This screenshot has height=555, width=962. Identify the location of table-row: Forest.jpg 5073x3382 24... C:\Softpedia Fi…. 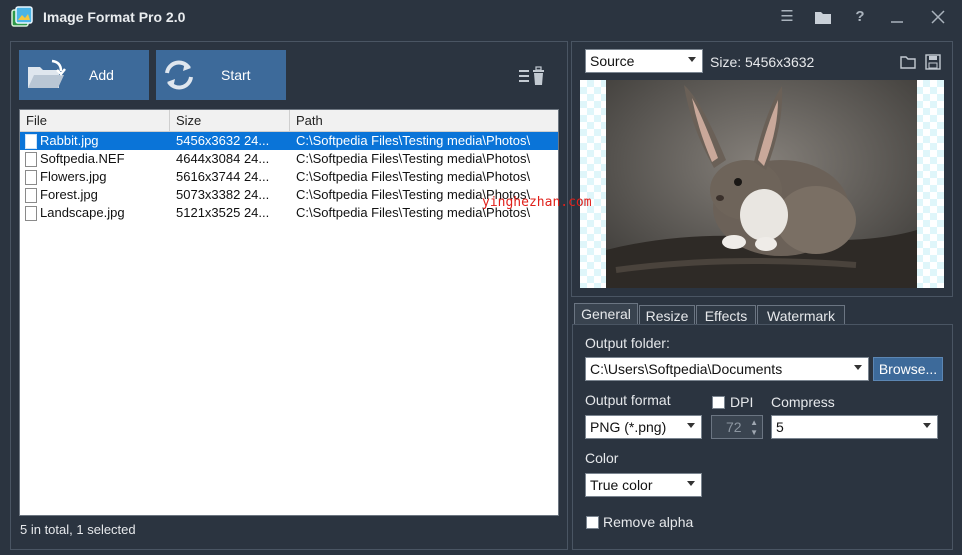
(289, 195).